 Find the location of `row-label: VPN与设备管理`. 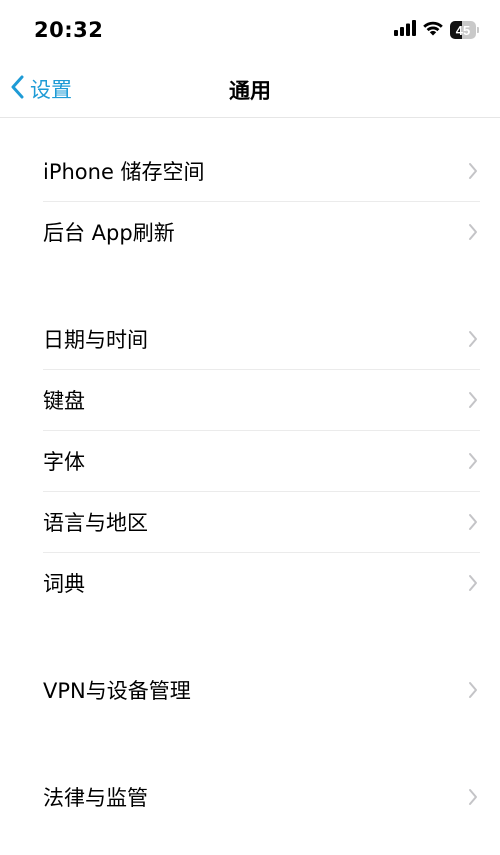

row-label: VPN与设备管理 is located at coordinates (117, 691).